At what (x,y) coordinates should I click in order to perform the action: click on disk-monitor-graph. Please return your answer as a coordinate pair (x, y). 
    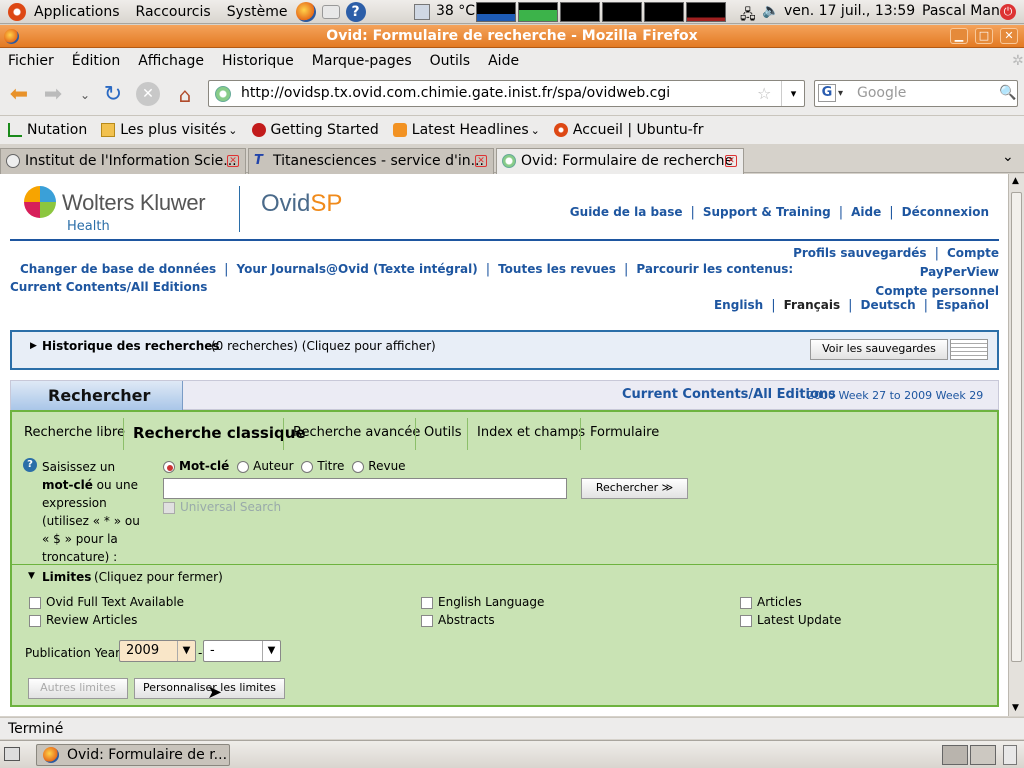
    Looking at the image, I should click on (706, 12).